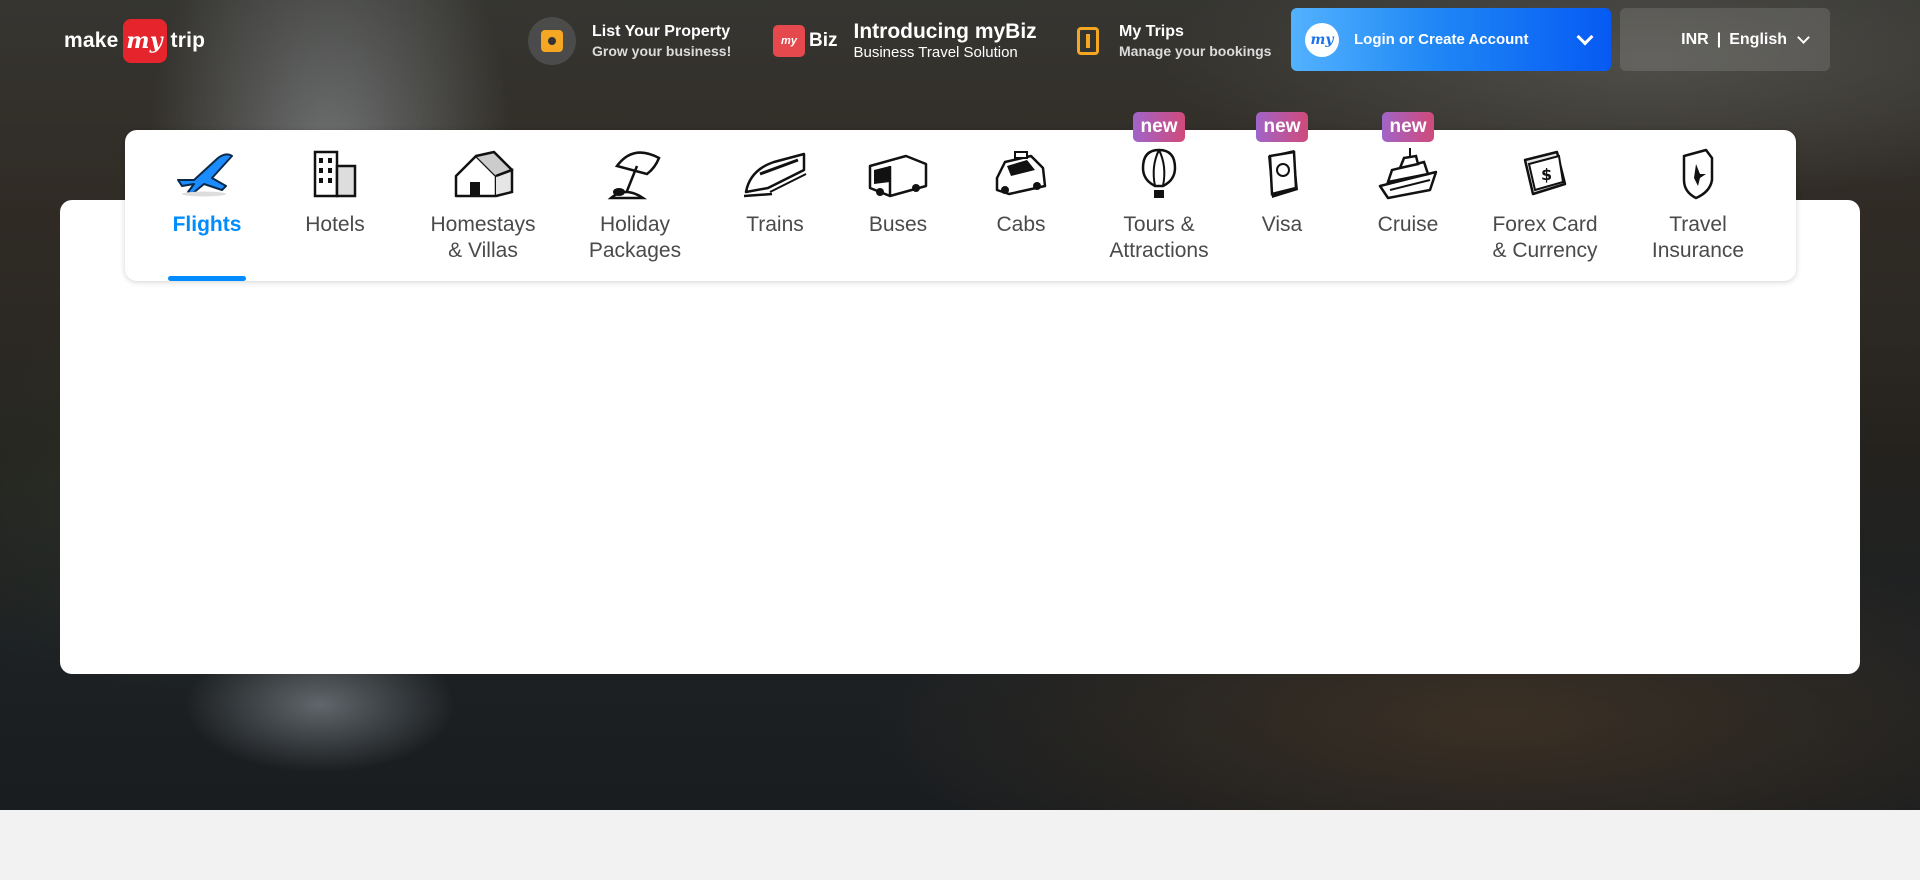 Image resolution: width=1920 pixels, height=880 pixels. I want to click on language-label: English, so click(1758, 39).